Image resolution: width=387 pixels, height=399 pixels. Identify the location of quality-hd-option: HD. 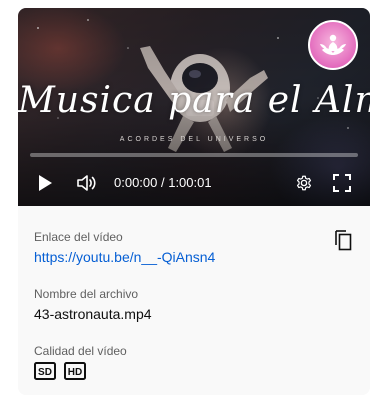
(75, 371).